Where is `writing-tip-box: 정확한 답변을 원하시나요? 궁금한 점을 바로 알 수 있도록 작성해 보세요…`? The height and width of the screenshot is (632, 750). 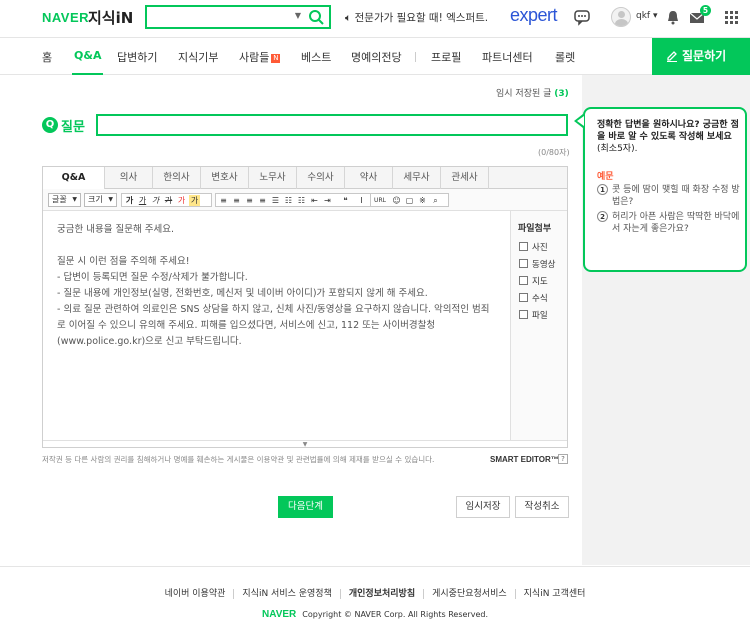
writing-tip-box: 정확한 답변을 원하시나요? 궁금한 점을 바로 알 수 있도록 작성해 보세요… is located at coordinates (665, 189).